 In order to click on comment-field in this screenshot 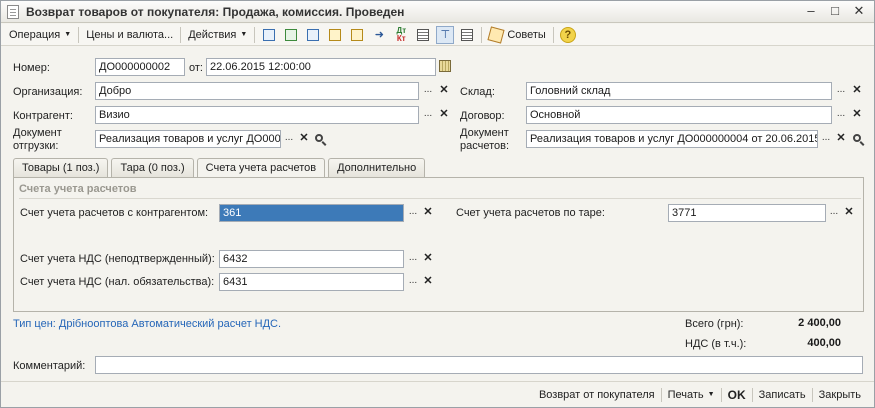, I will do `click(479, 365)`.